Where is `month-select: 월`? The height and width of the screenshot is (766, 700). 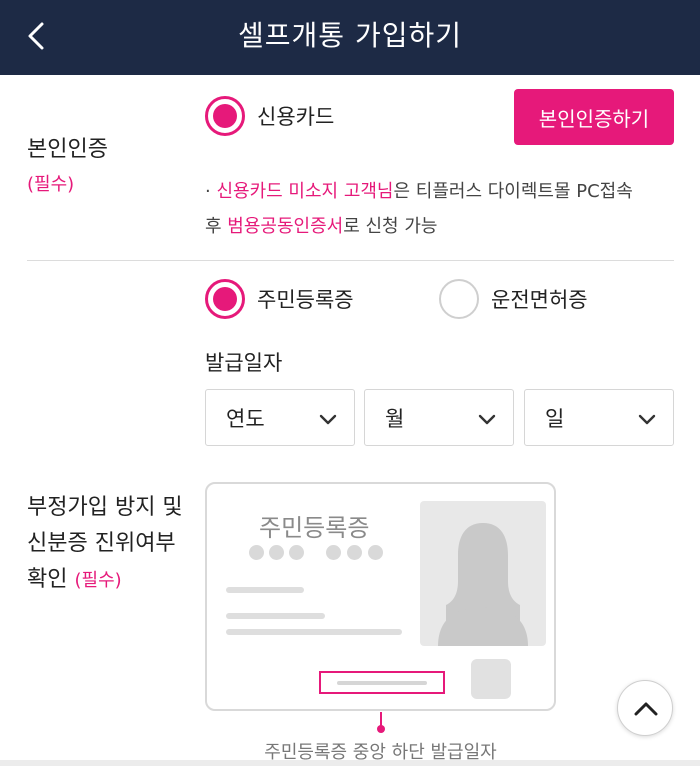 month-select: 월 is located at coordinates (439, 417).